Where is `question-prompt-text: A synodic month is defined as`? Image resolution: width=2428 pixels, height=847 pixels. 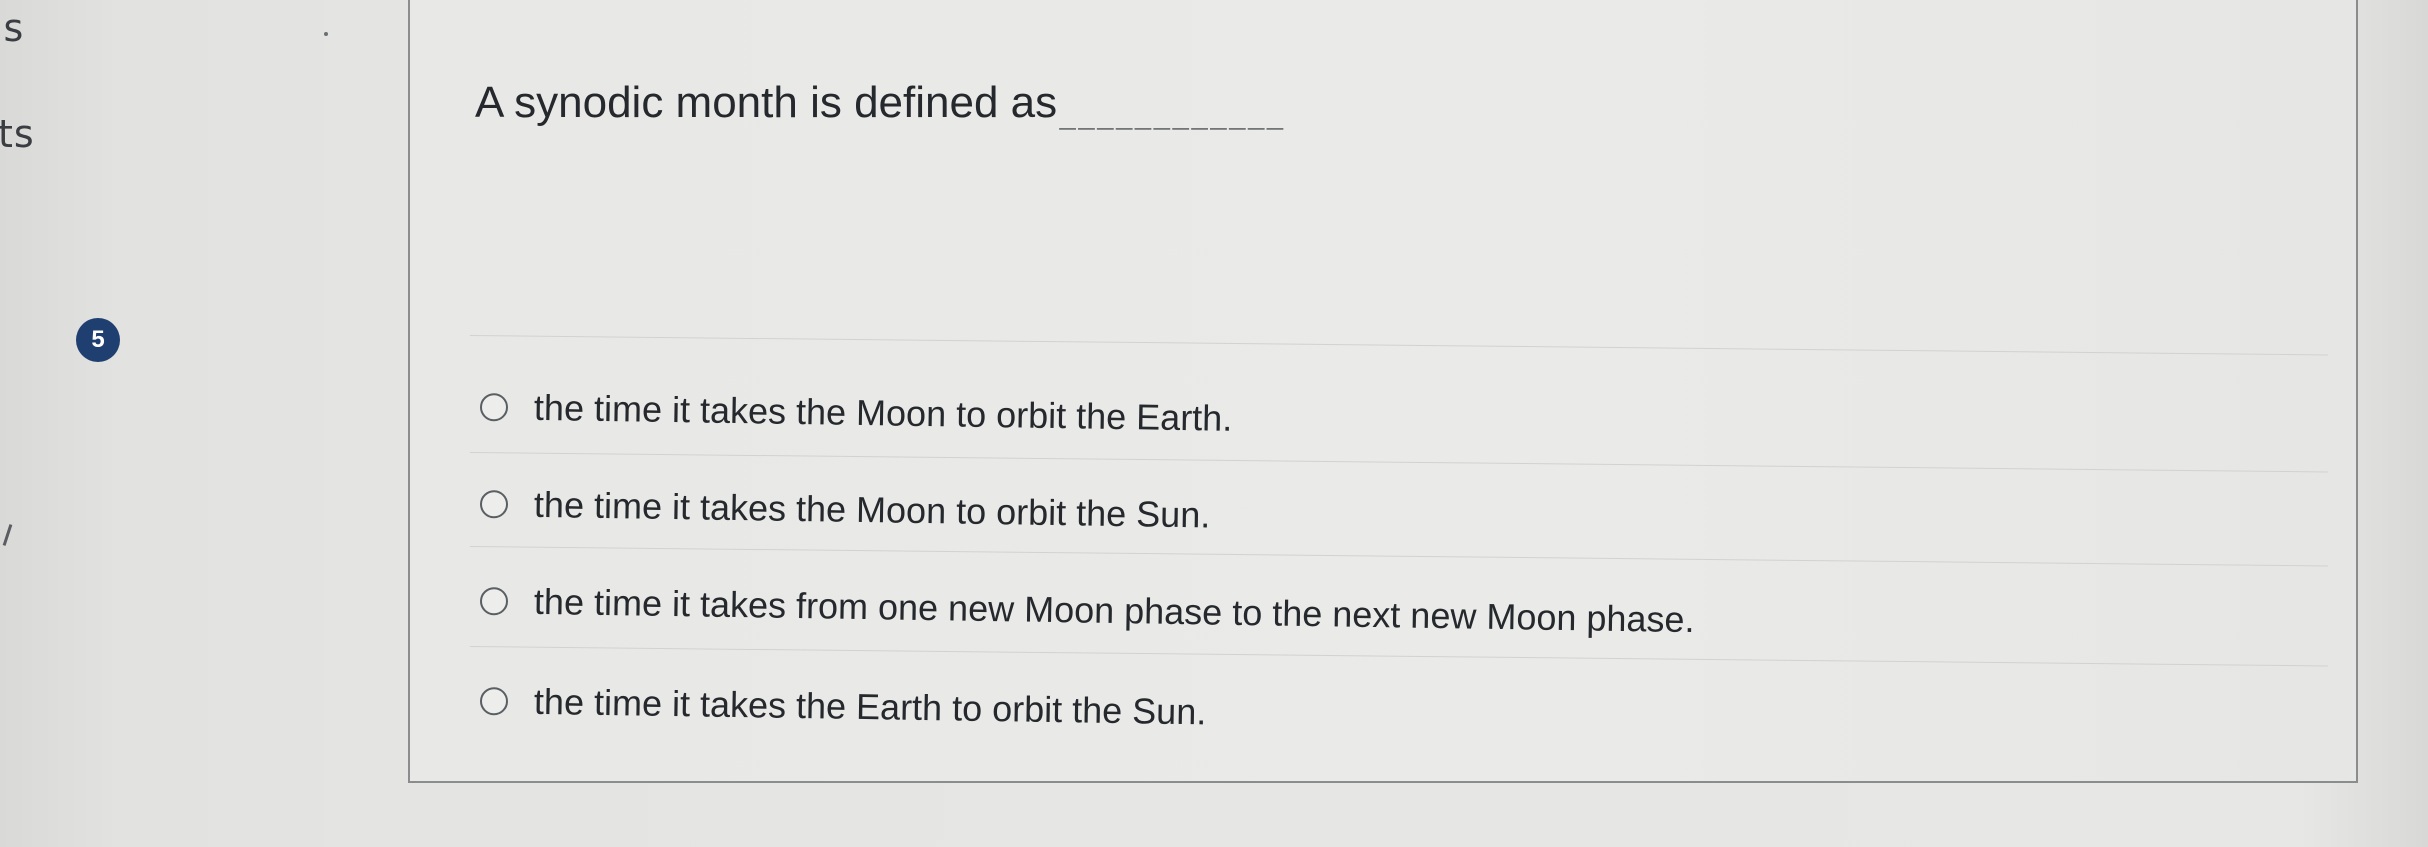 question-prompt-text: A synodic month is defined as is located at coordinates (766, 102).